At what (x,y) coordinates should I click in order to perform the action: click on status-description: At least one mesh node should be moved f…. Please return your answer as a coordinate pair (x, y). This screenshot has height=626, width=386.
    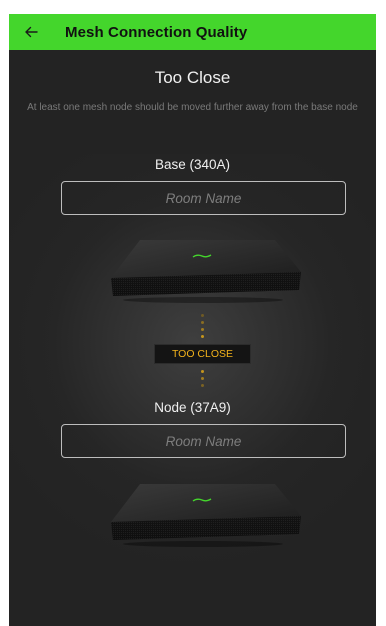
    Looking at the image, I should click on (192, 107).